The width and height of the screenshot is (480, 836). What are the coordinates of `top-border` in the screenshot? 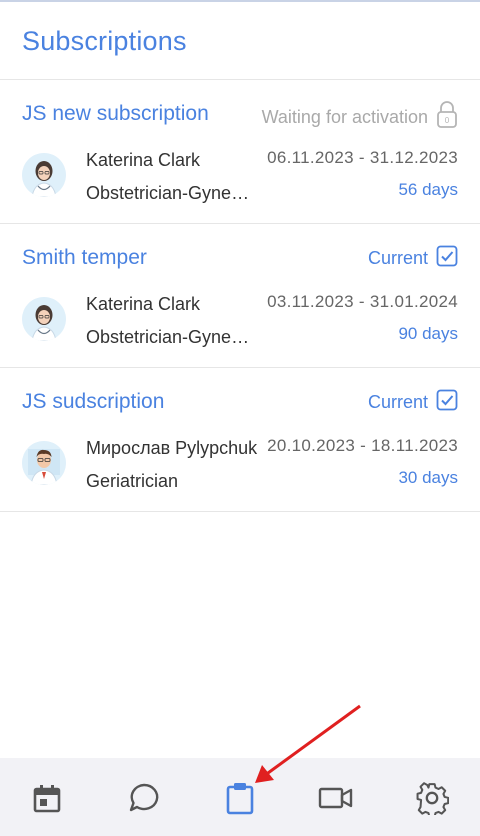 It's located at (240, 1).